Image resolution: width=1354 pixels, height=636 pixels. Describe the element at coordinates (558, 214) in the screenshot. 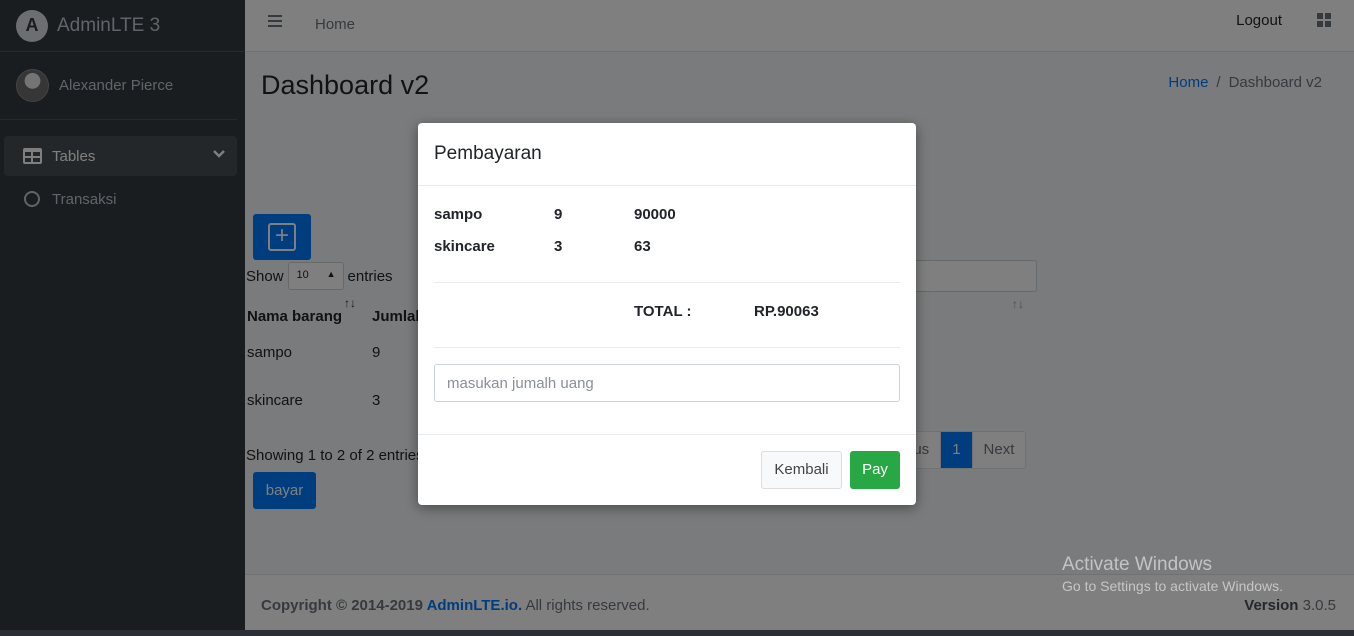

I see `modal-item-qty: 9` at that location.